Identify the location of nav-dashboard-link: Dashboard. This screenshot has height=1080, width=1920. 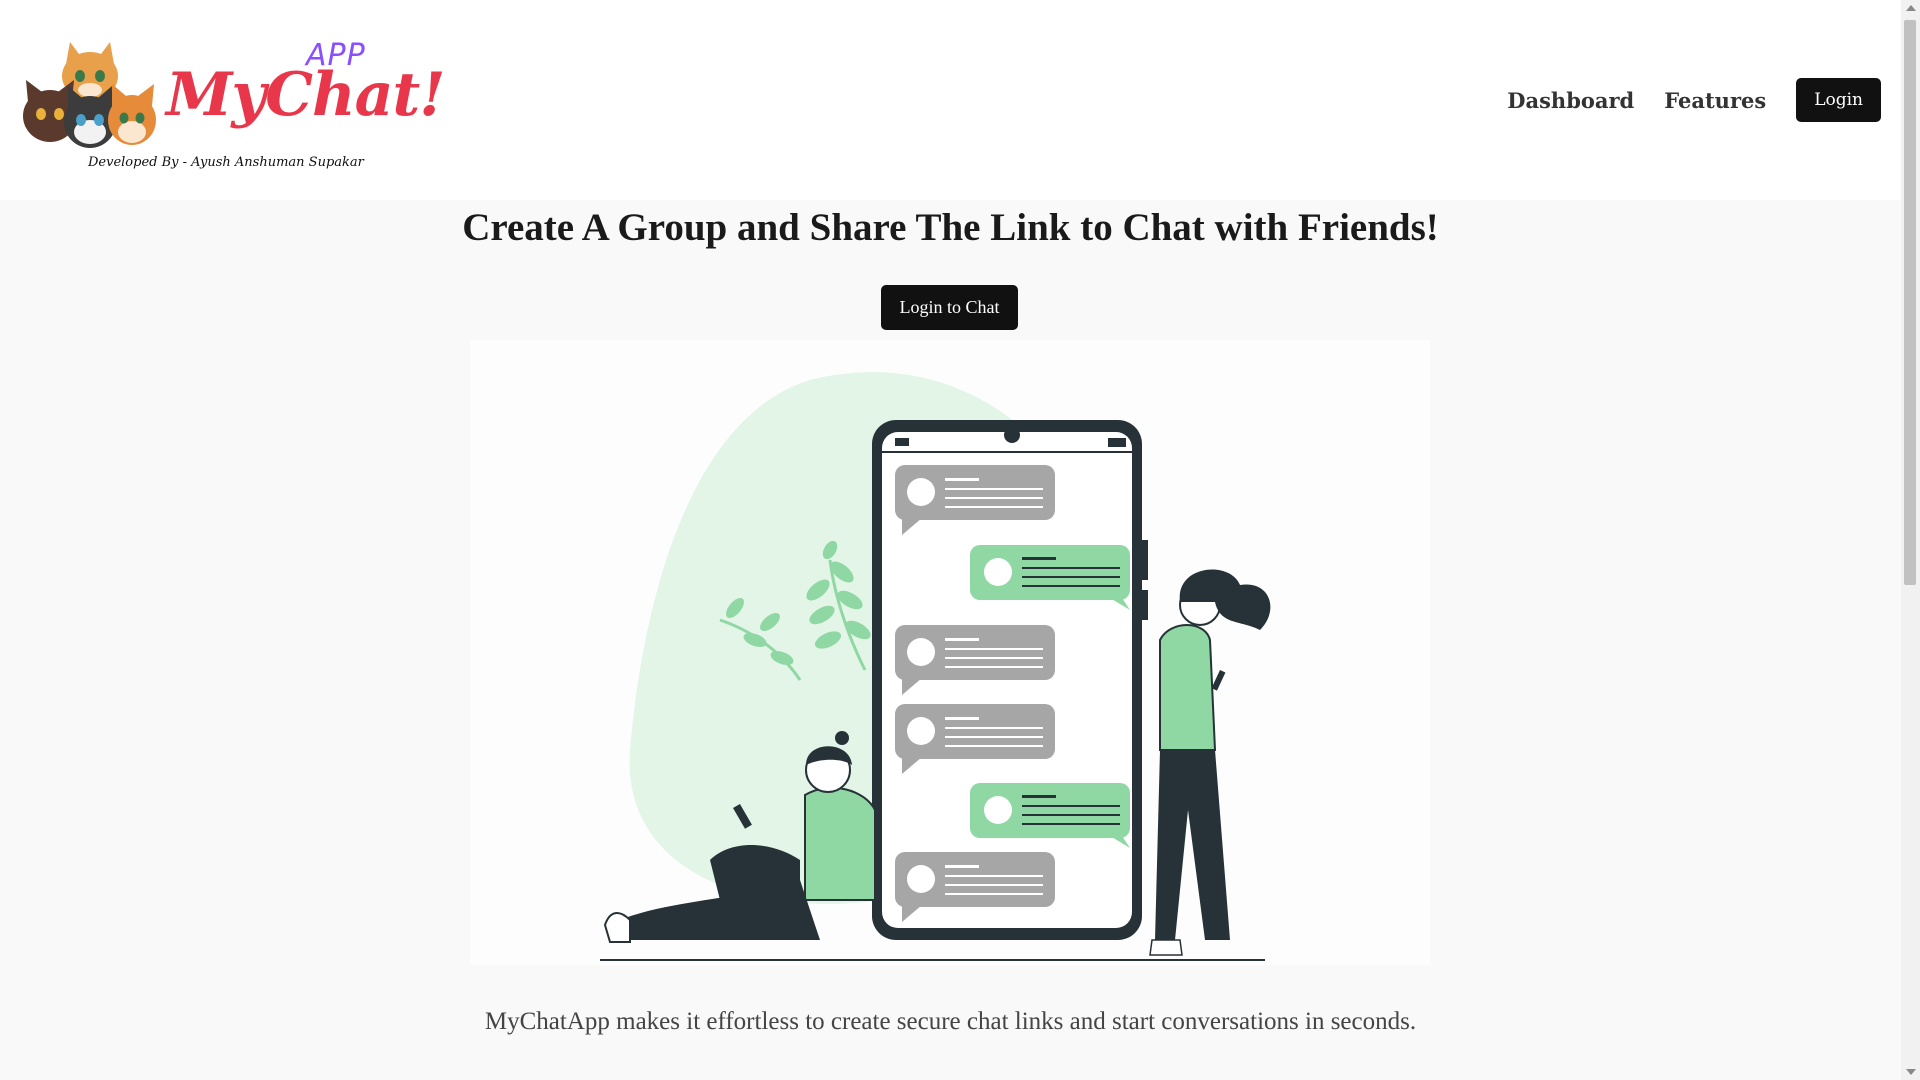
(1570, 100).